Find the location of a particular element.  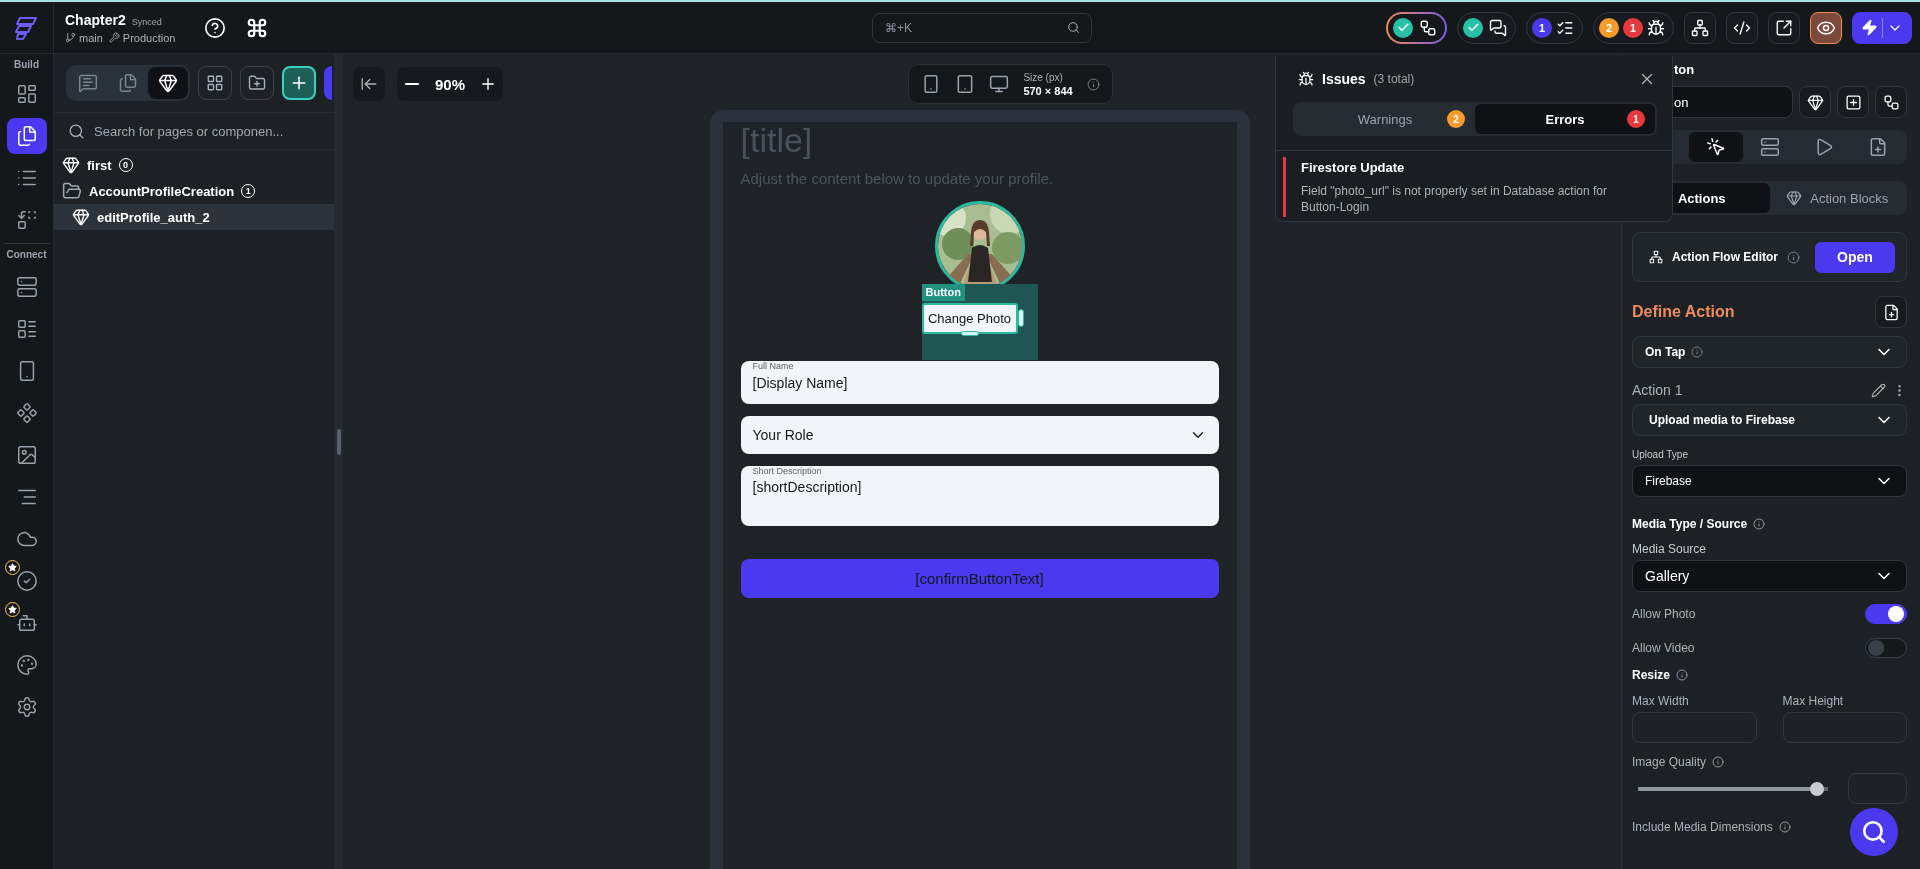

grid-button is located at coordinates (215, 83).